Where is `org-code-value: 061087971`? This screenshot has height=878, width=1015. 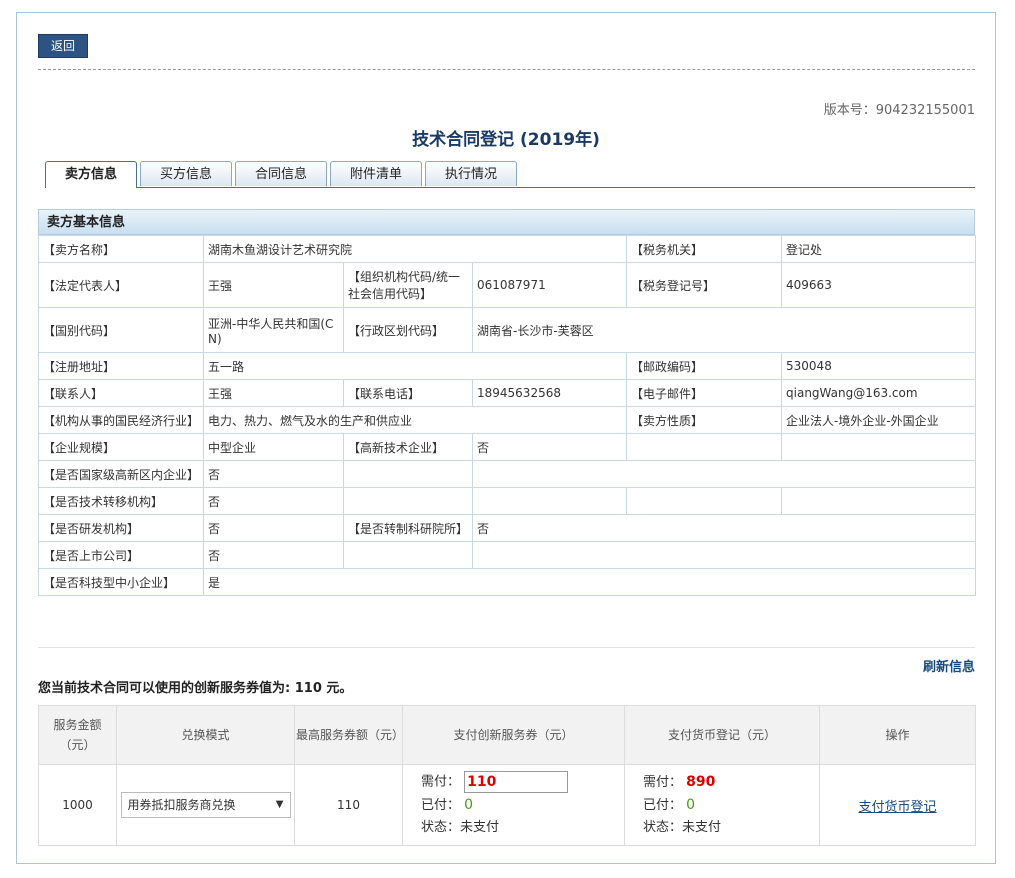
org-code-value: 061087971 is located at coordinates (549, 285).